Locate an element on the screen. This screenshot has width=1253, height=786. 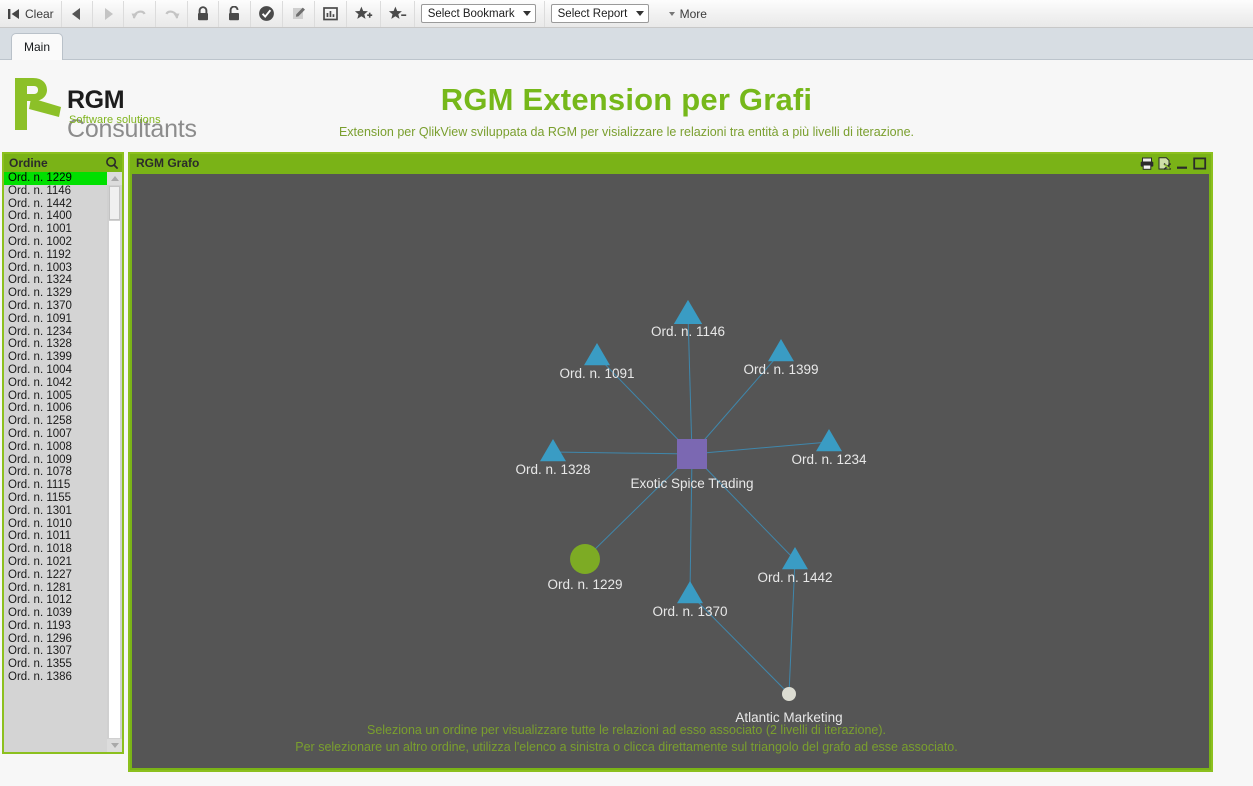
more-button: More is located at coordinates (684, 14).